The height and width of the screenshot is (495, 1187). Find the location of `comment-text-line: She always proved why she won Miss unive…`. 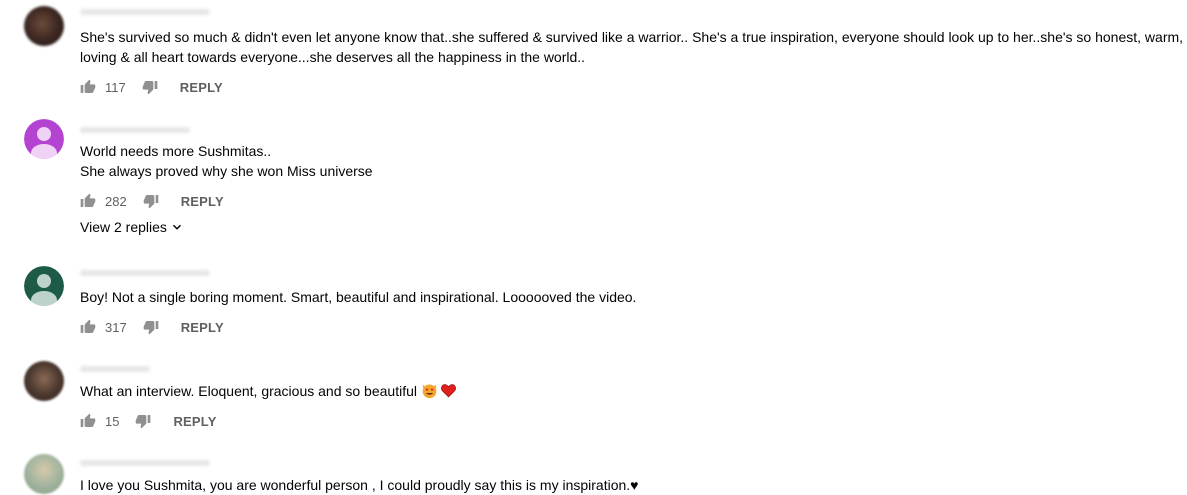

comment-text-line: She always proved why she won Miss unive… is located at coordinates (226, 171).